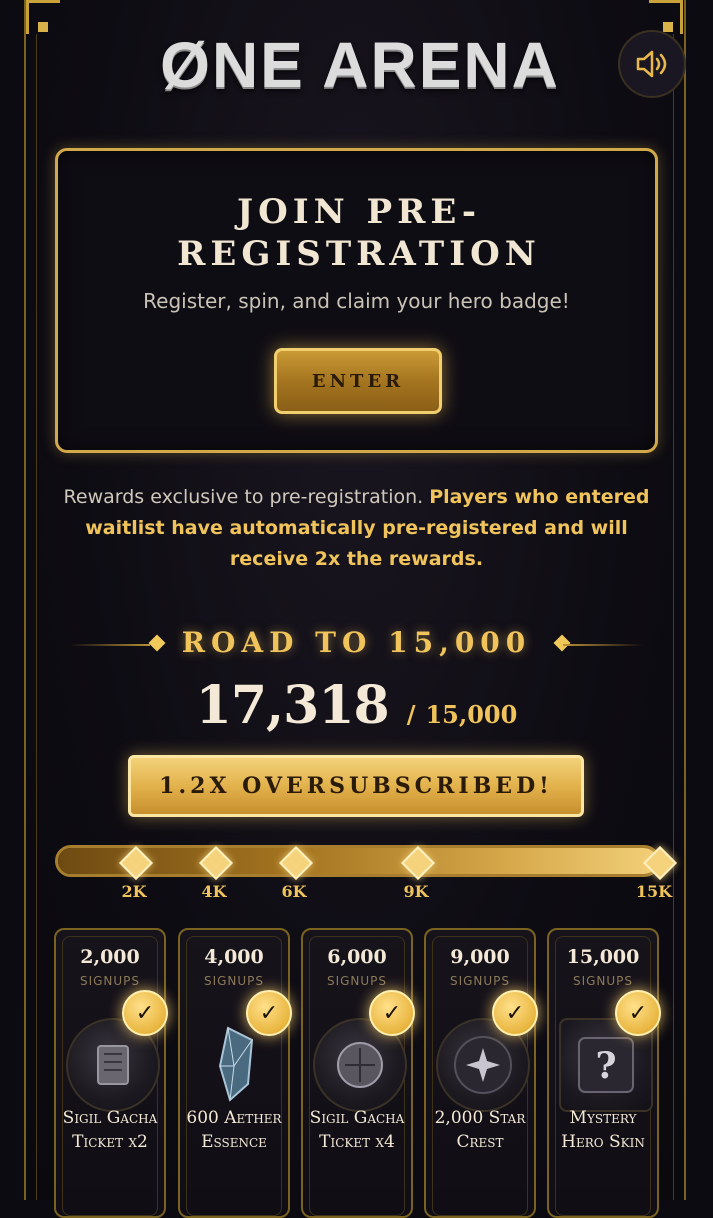 This screenshot has height=1218, width=713. I want to click on reward-card: 15,000 SIGNUPS ? ✓ Mystery Hero Skin, so click(604, 1073).